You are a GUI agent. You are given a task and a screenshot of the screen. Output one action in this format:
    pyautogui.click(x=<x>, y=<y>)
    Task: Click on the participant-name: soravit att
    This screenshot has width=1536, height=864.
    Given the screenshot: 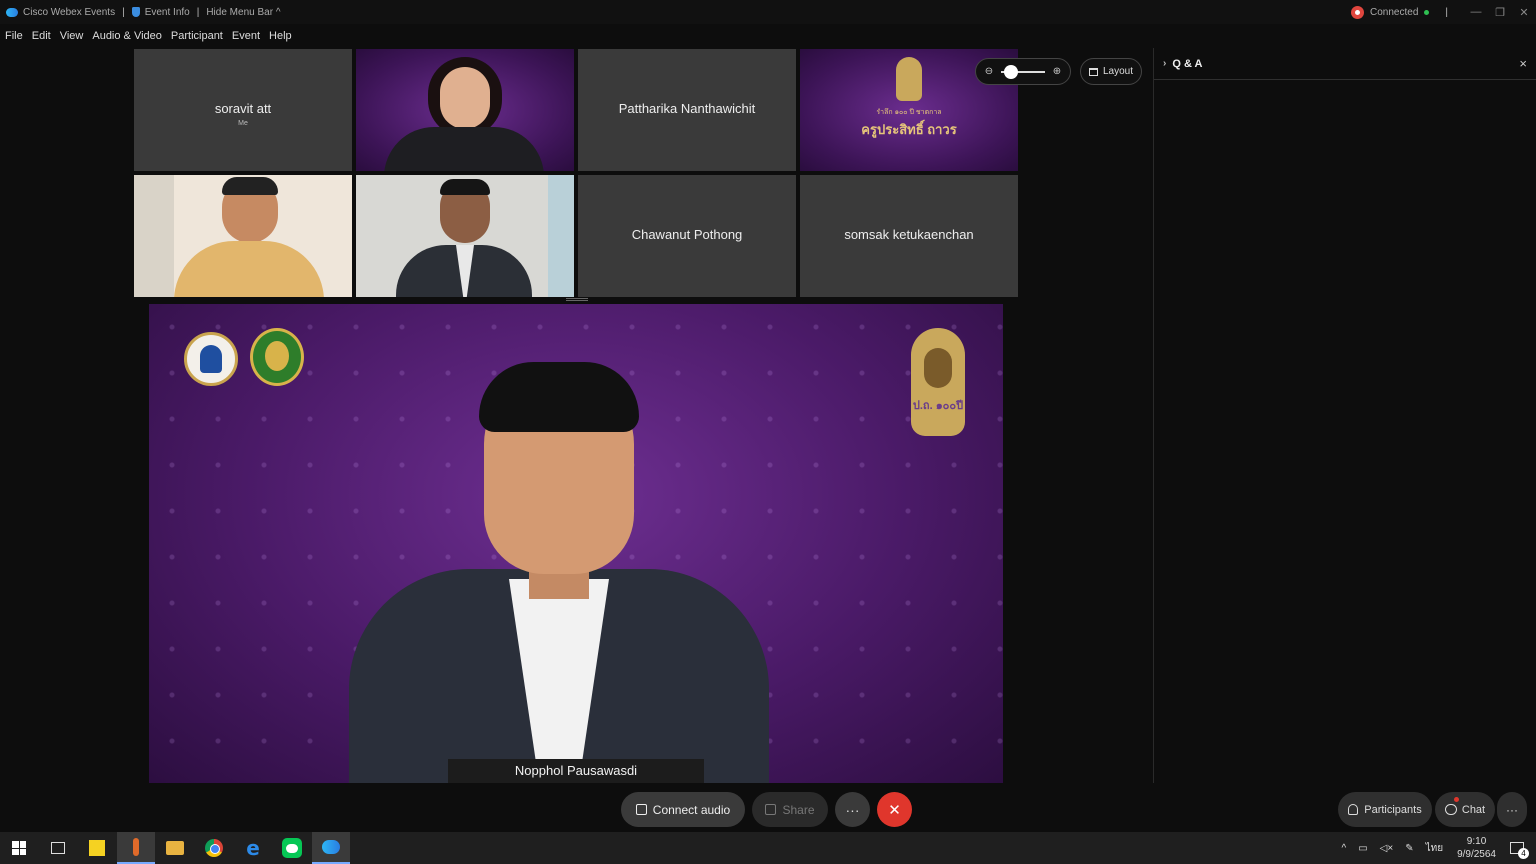 What is the action you would take?
    pyautogui.click(x=243, y=108)
    